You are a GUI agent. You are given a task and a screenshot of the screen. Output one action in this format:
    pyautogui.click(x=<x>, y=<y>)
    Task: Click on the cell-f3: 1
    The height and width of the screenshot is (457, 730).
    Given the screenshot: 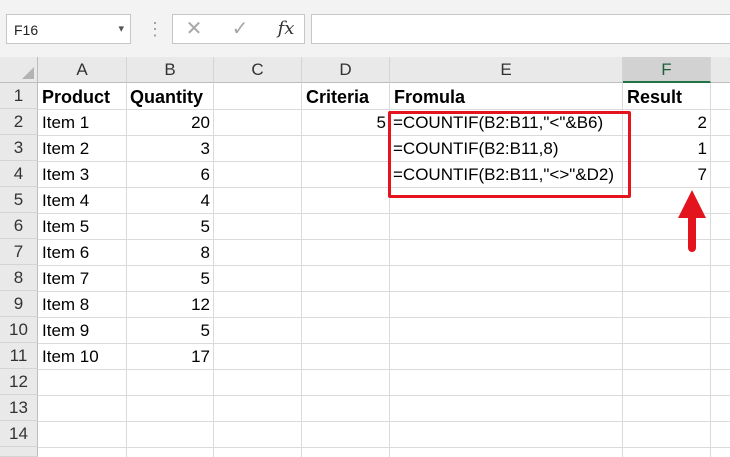 What is the action you would take?
    pyautogui.click(x=667, y=149)
    